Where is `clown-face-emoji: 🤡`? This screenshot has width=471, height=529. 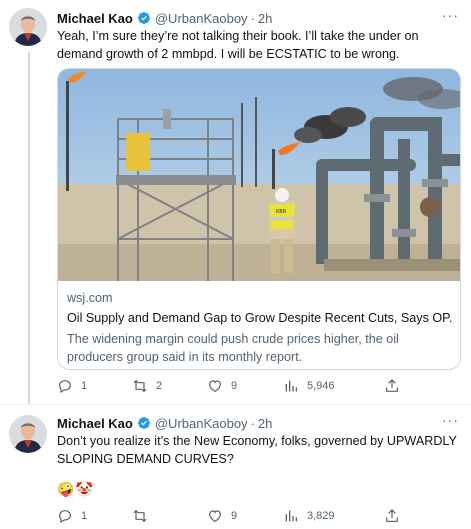
clown-face-emoji: 🤡 is located at coordinates (84, 489).